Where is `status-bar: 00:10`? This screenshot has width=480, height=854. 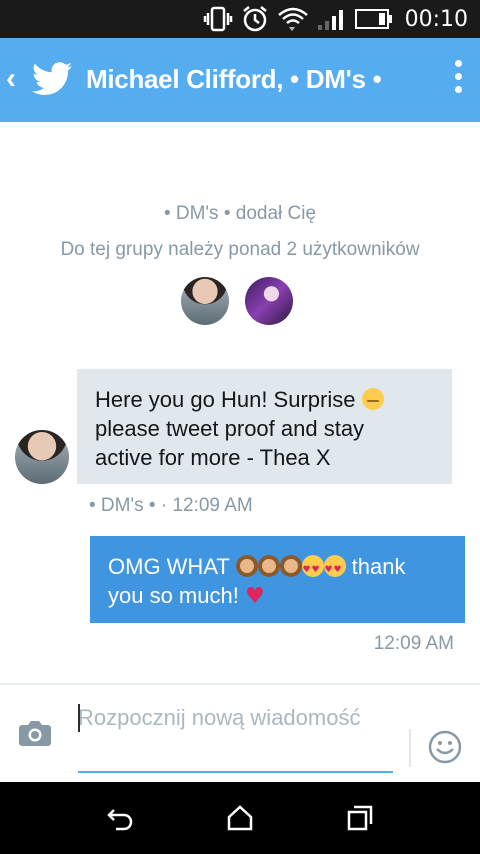 status-bar: 00:10 is located at coordinates (240, 19).